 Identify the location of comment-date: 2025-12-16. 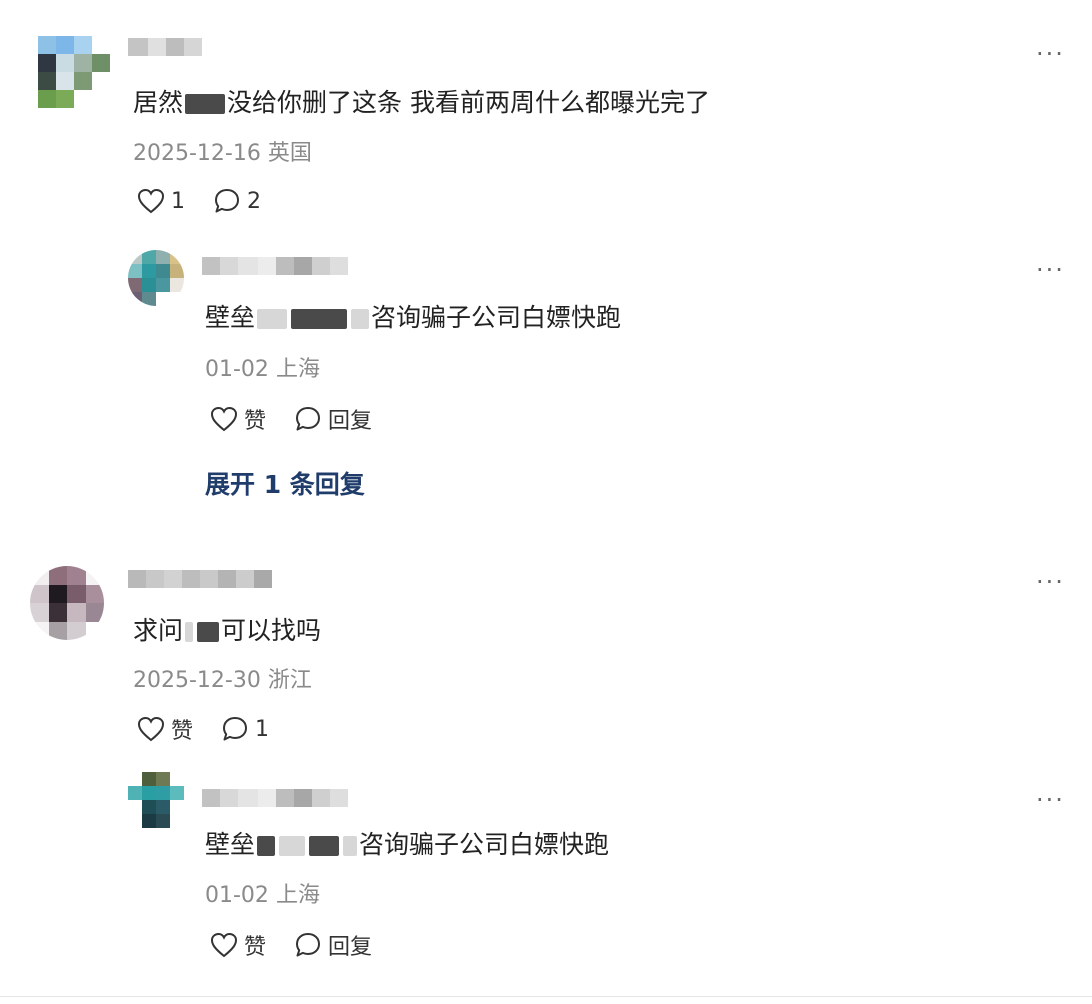
(197, 153).